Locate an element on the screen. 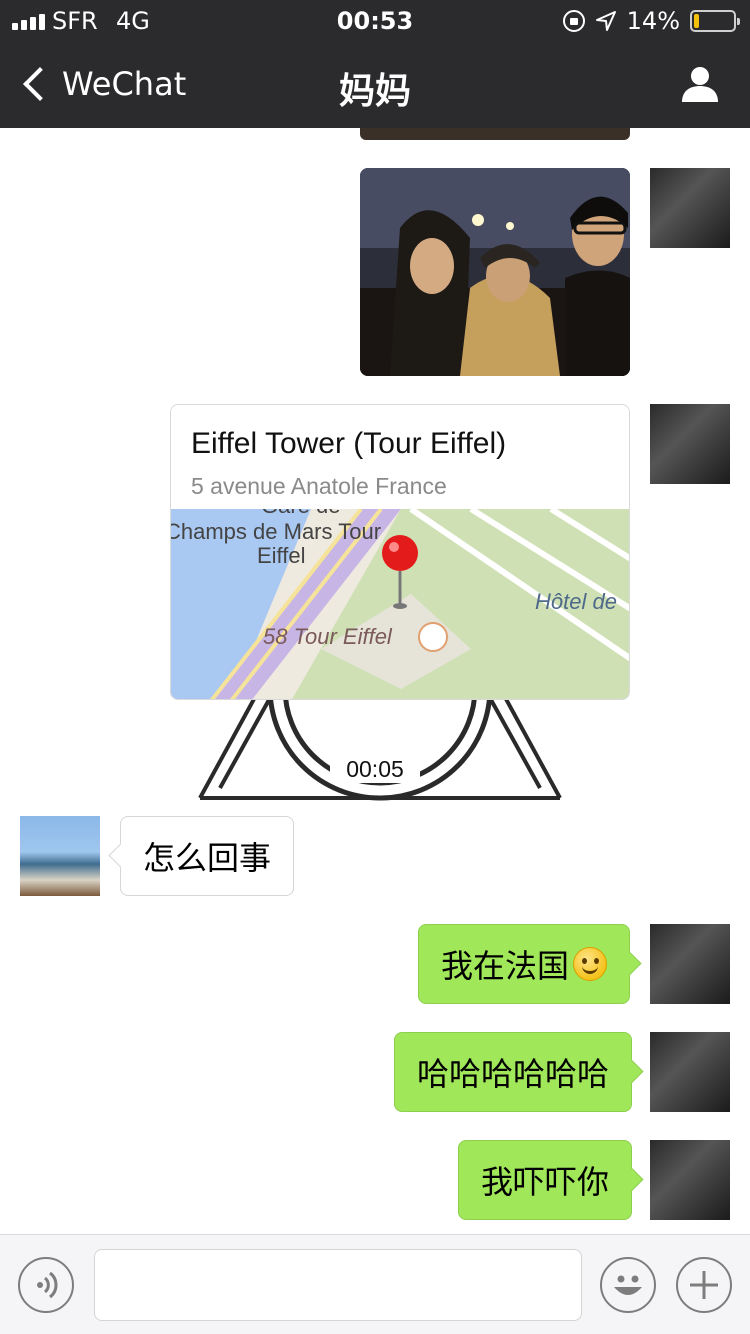  map-pin-icon is located at coordinates (400, 553).